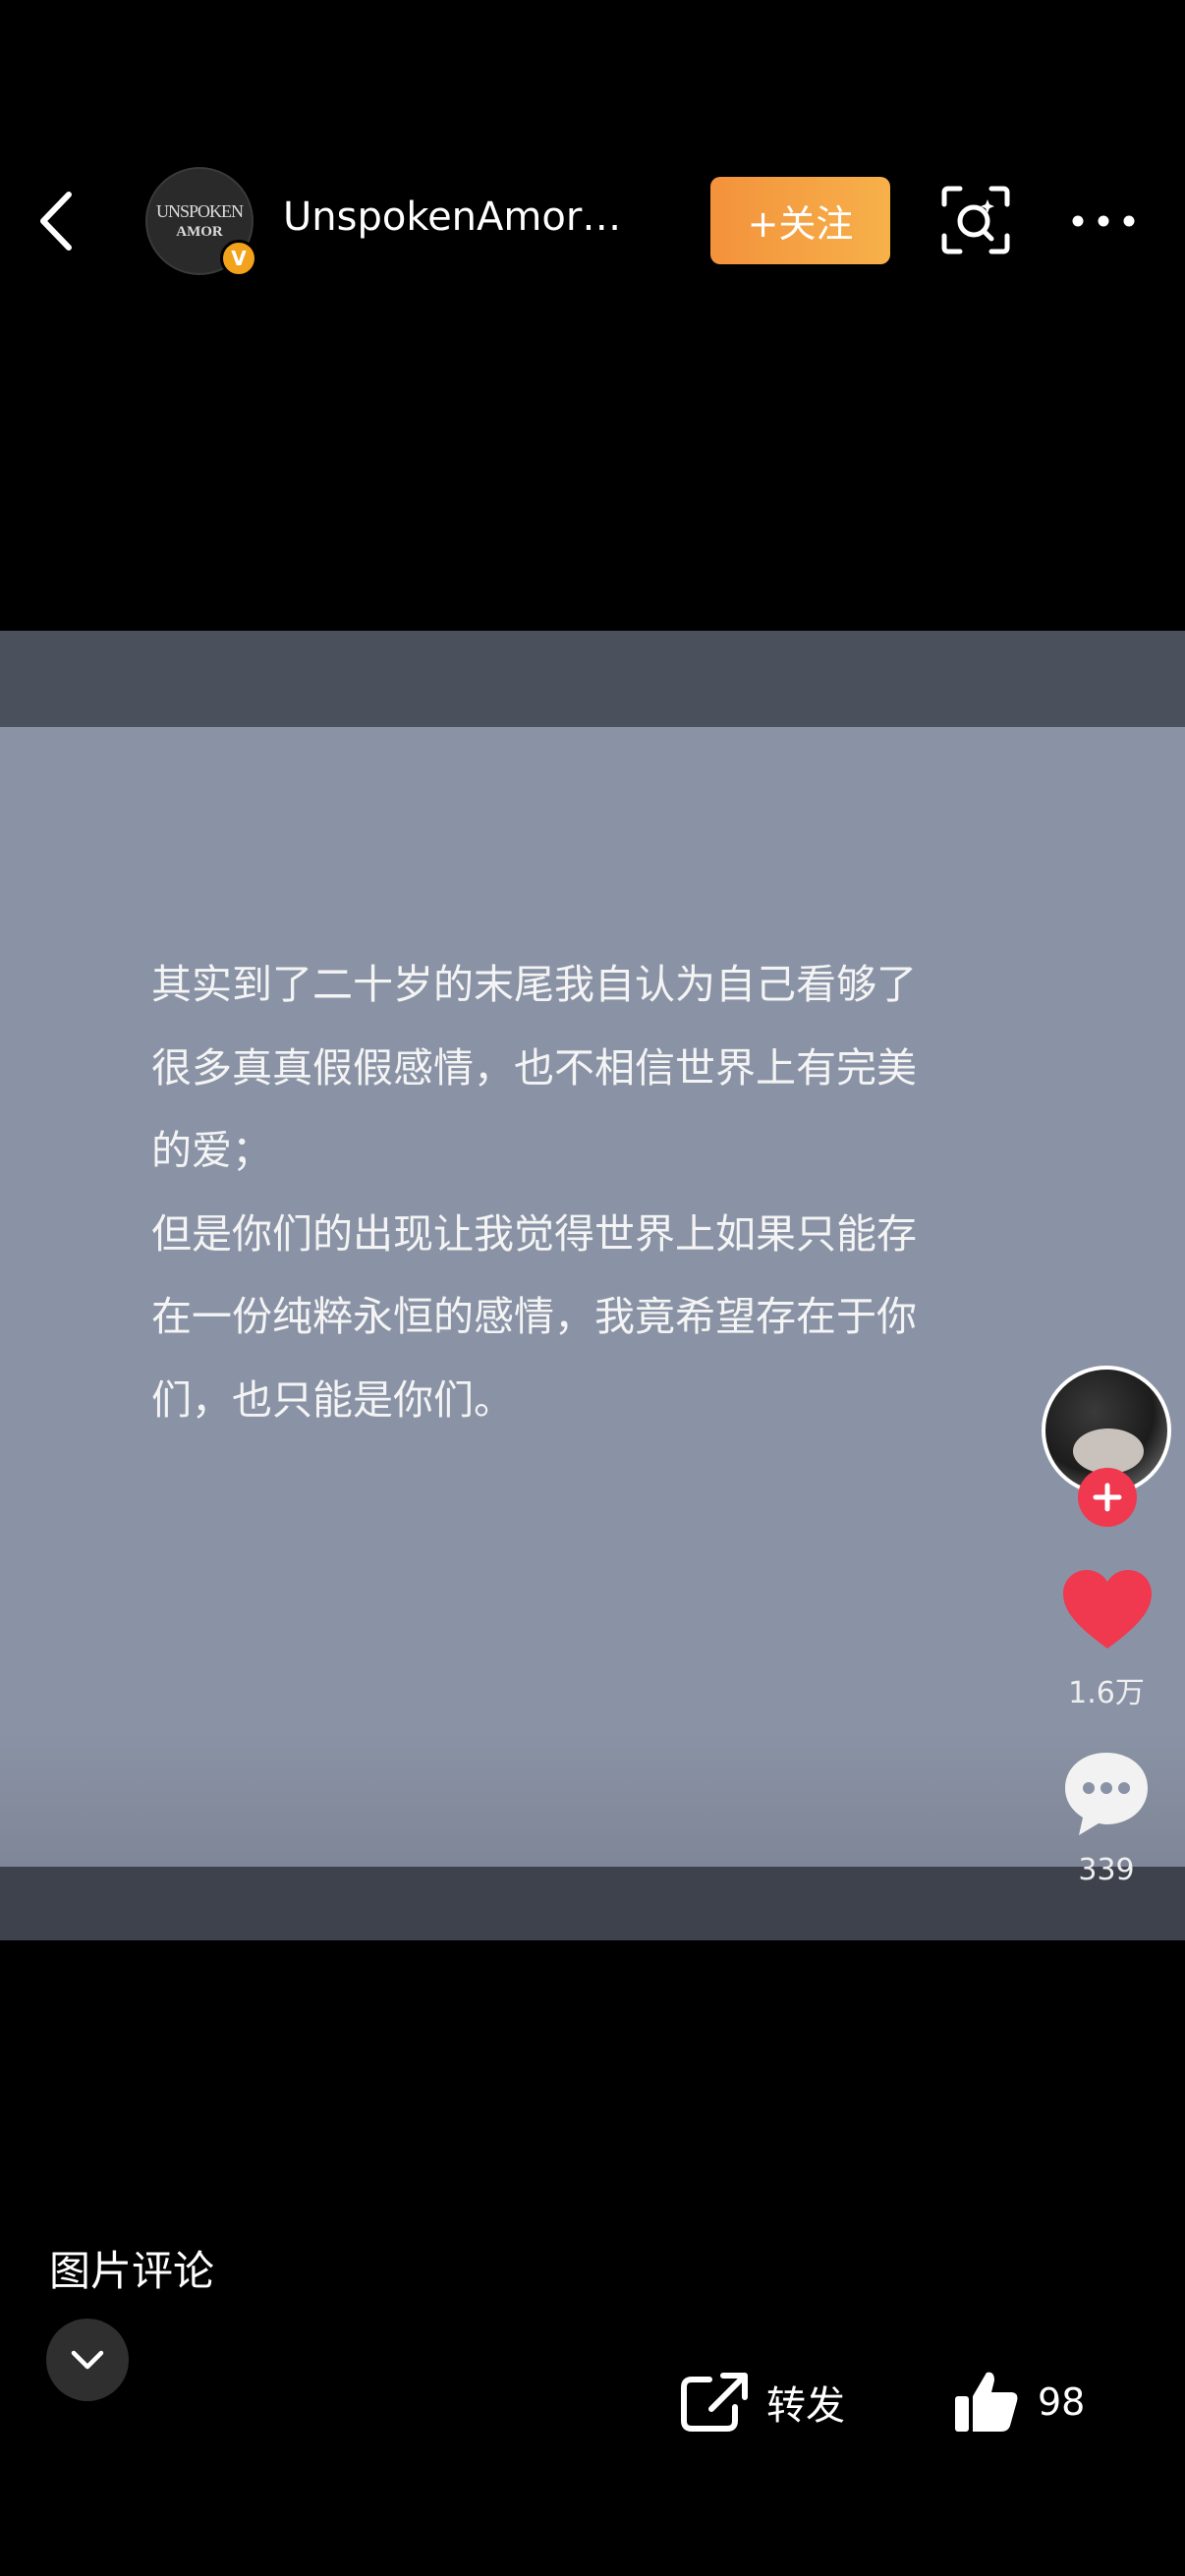  Describe the element at coordinates (534, 1316) in the screenshot. I see `post-text-line: 在一份纯粹永恒的感情，我竟希望存在于你` at that location.